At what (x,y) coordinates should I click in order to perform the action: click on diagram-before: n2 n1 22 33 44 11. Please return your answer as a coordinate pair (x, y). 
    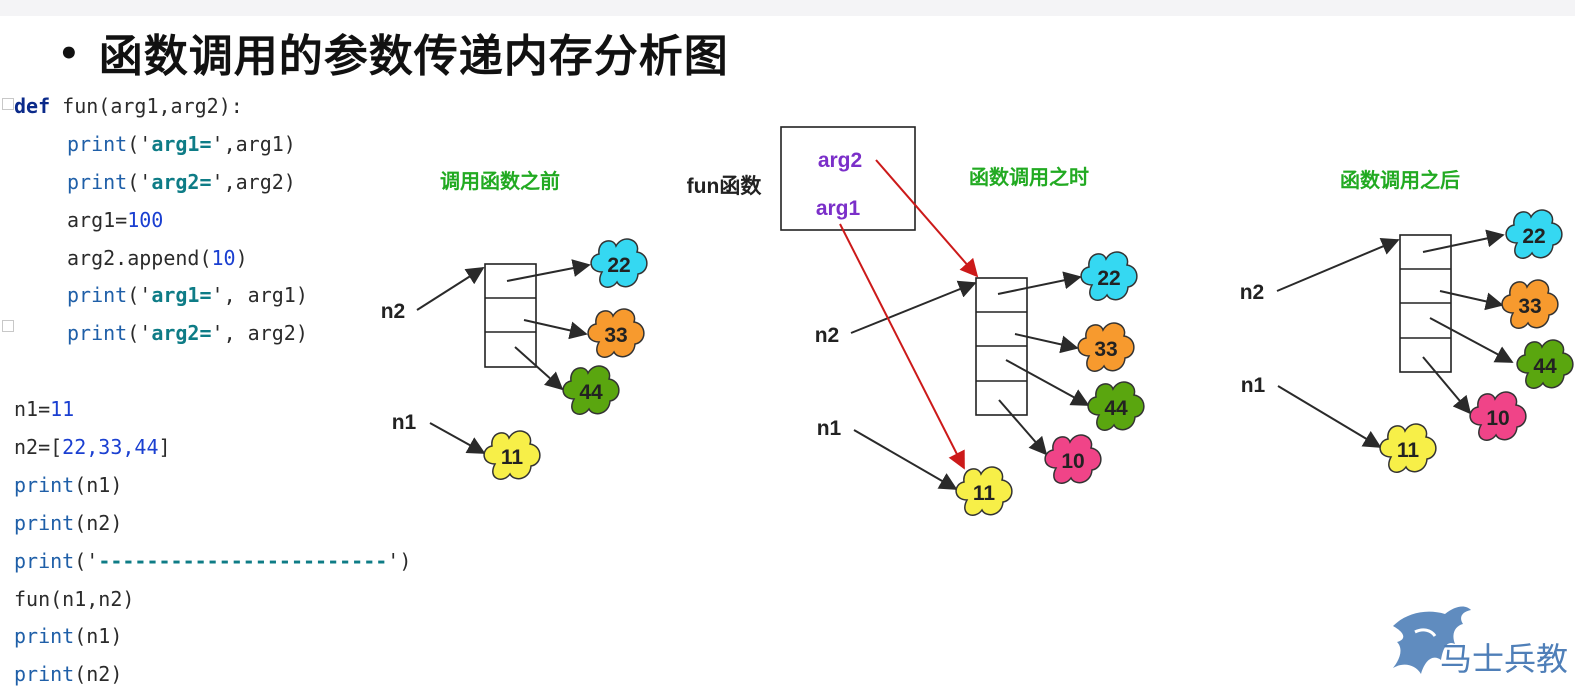
    Looking at the image, I should click on (514, 359).